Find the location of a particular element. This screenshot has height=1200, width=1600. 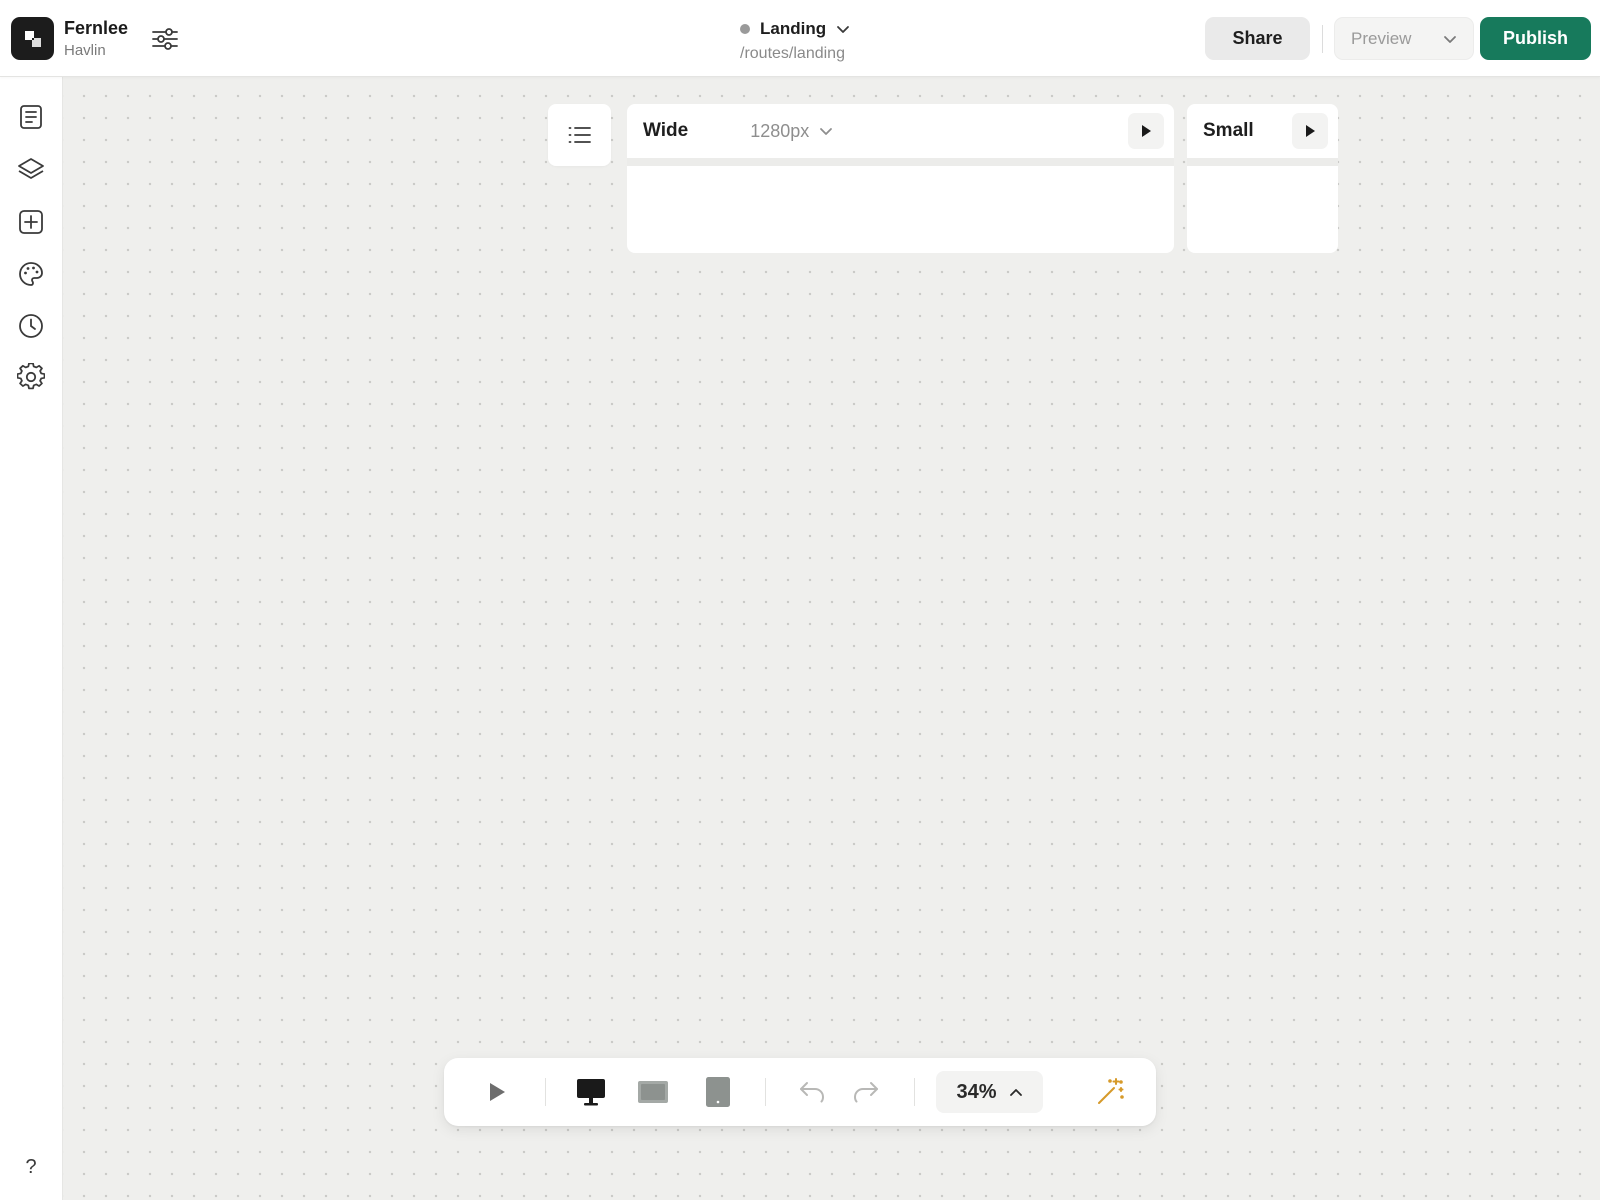

phone-icon is located at coordinates (718, 1092).